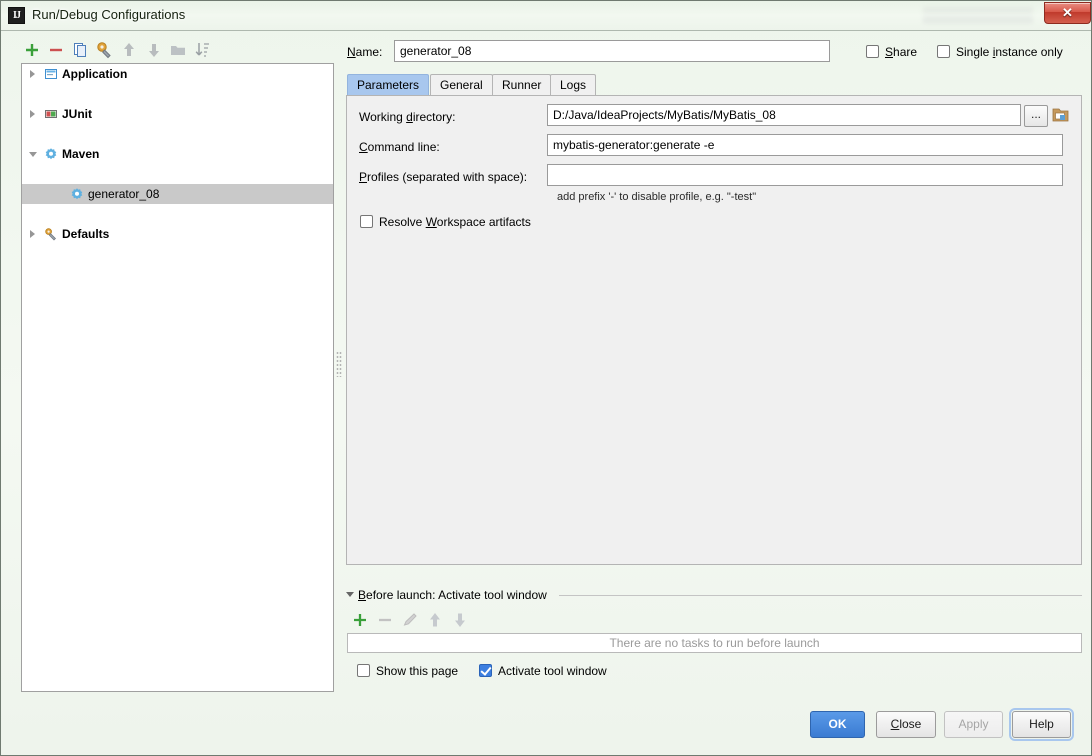  I want to click on close-icon: ✕, so click(1067, 12).